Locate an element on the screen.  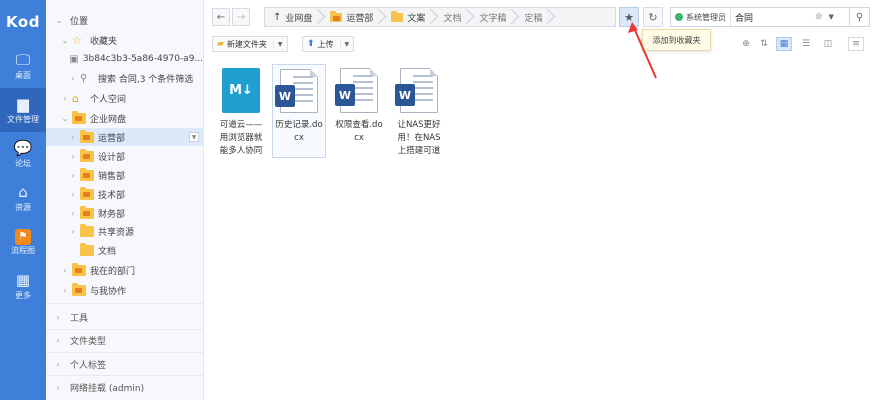
rail-item-resources: ⌂ 资源 is located at coordinates (23, 198).